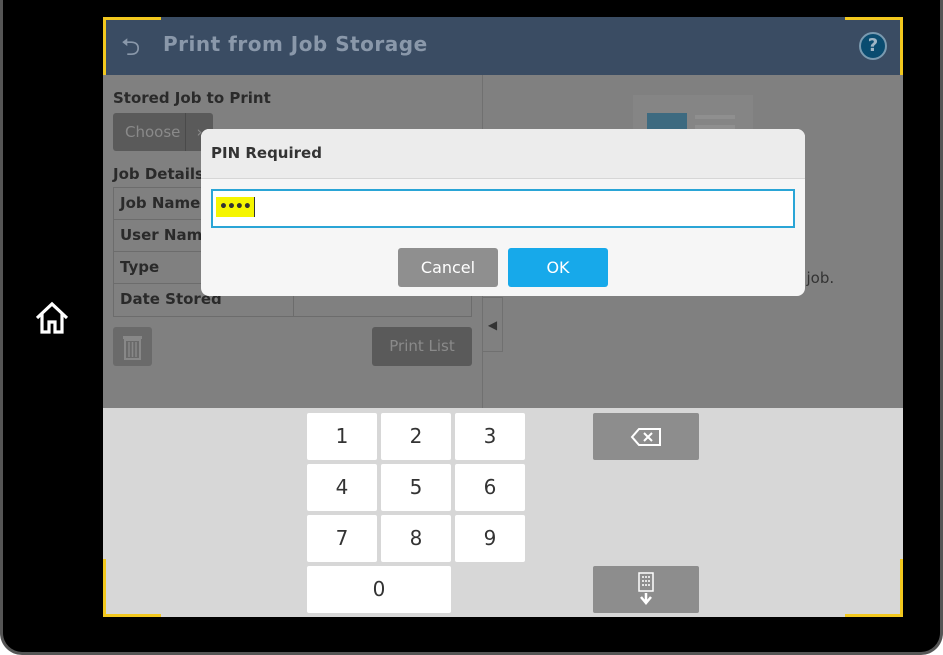 The width and height of the screenshot is (943, 655). What do you see at coordinates (503, 46) in the screenshot?
I see `header: ⮌ Print from Job Storage ?` at bounding box center [503, 46].